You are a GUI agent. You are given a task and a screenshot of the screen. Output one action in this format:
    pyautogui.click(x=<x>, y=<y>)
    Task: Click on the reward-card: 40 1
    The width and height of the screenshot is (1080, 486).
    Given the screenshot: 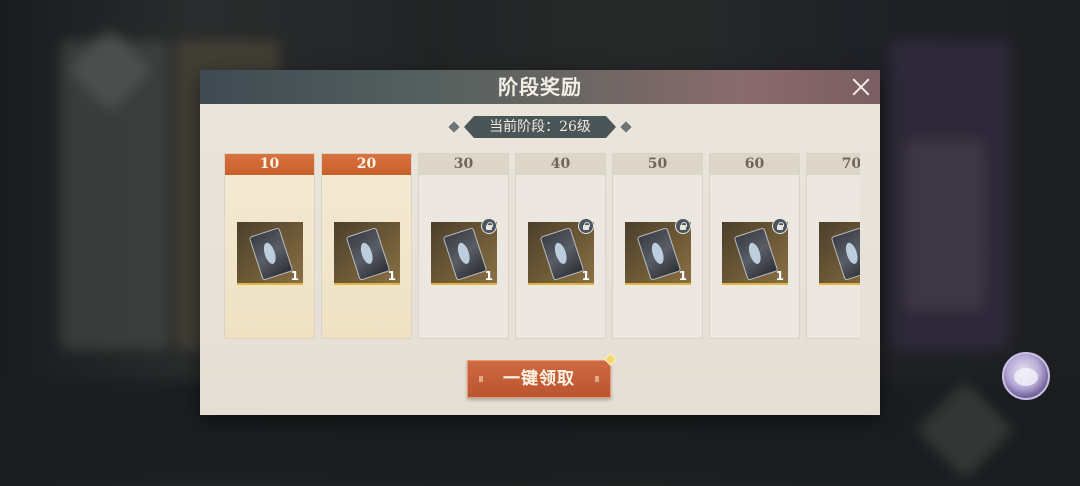 What is the action you would take?
    pyautogui.click(x=560, y=246)
    